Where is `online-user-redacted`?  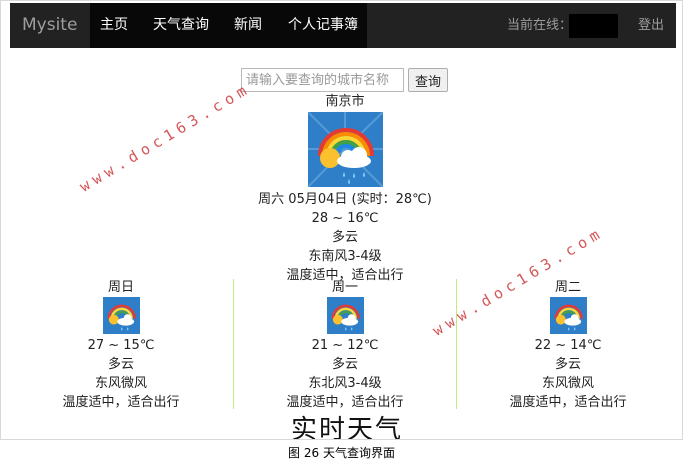
online-user-redacted is located at coordinates (593, 26).